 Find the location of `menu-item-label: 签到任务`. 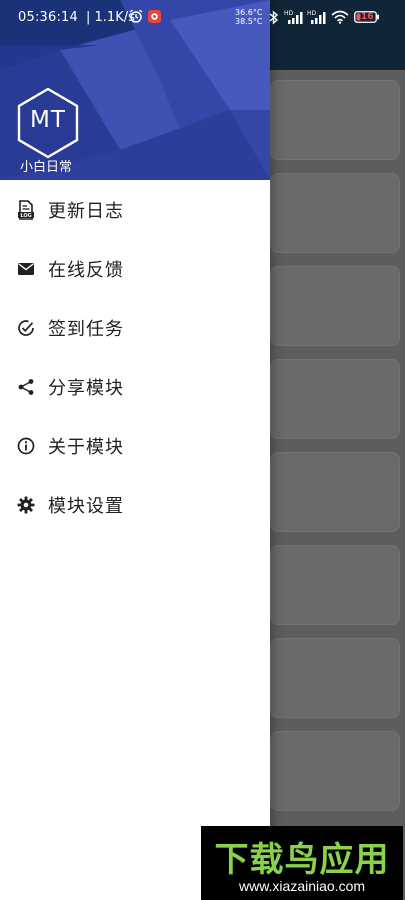

menu-item-label: 签到任务 is located at coordinates (86, 329).